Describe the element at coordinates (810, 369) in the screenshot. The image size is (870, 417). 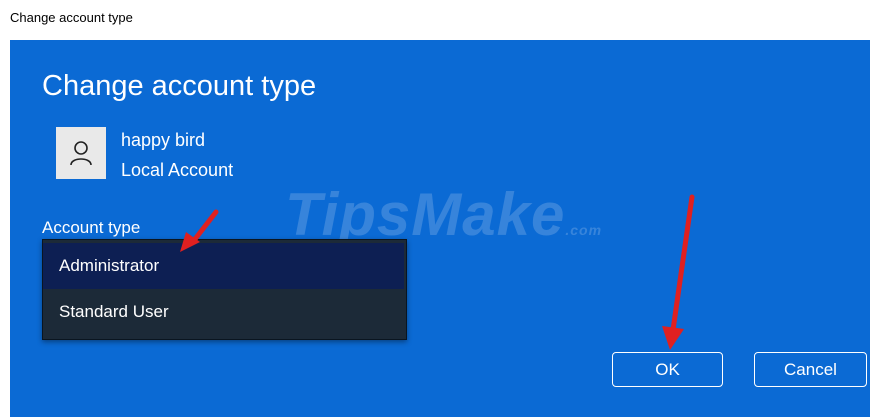
I see `cancel-button: Cancel` at that location.